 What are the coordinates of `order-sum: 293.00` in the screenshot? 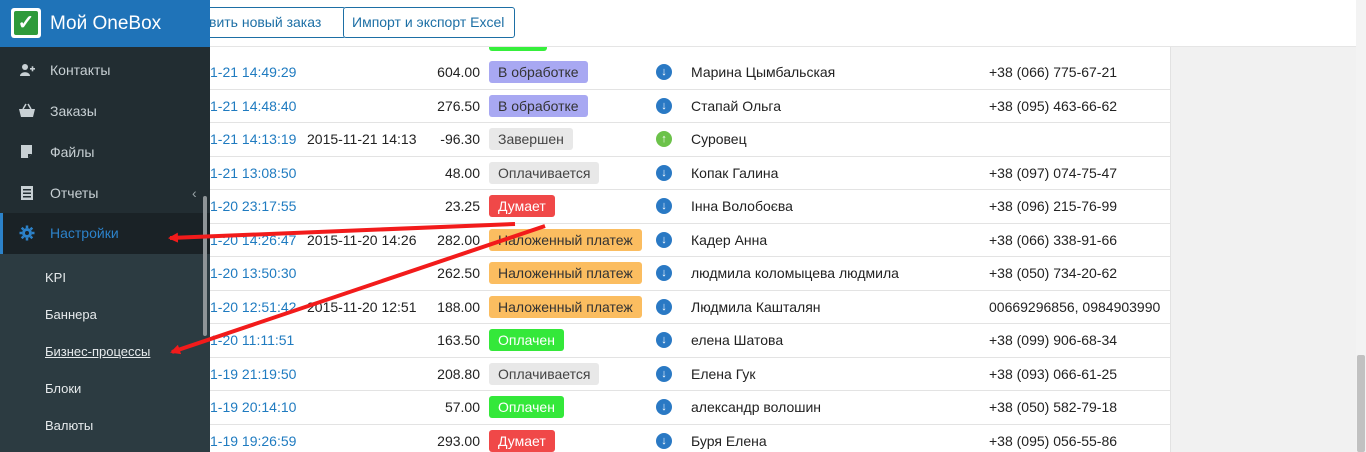 It's located at (458, 440).